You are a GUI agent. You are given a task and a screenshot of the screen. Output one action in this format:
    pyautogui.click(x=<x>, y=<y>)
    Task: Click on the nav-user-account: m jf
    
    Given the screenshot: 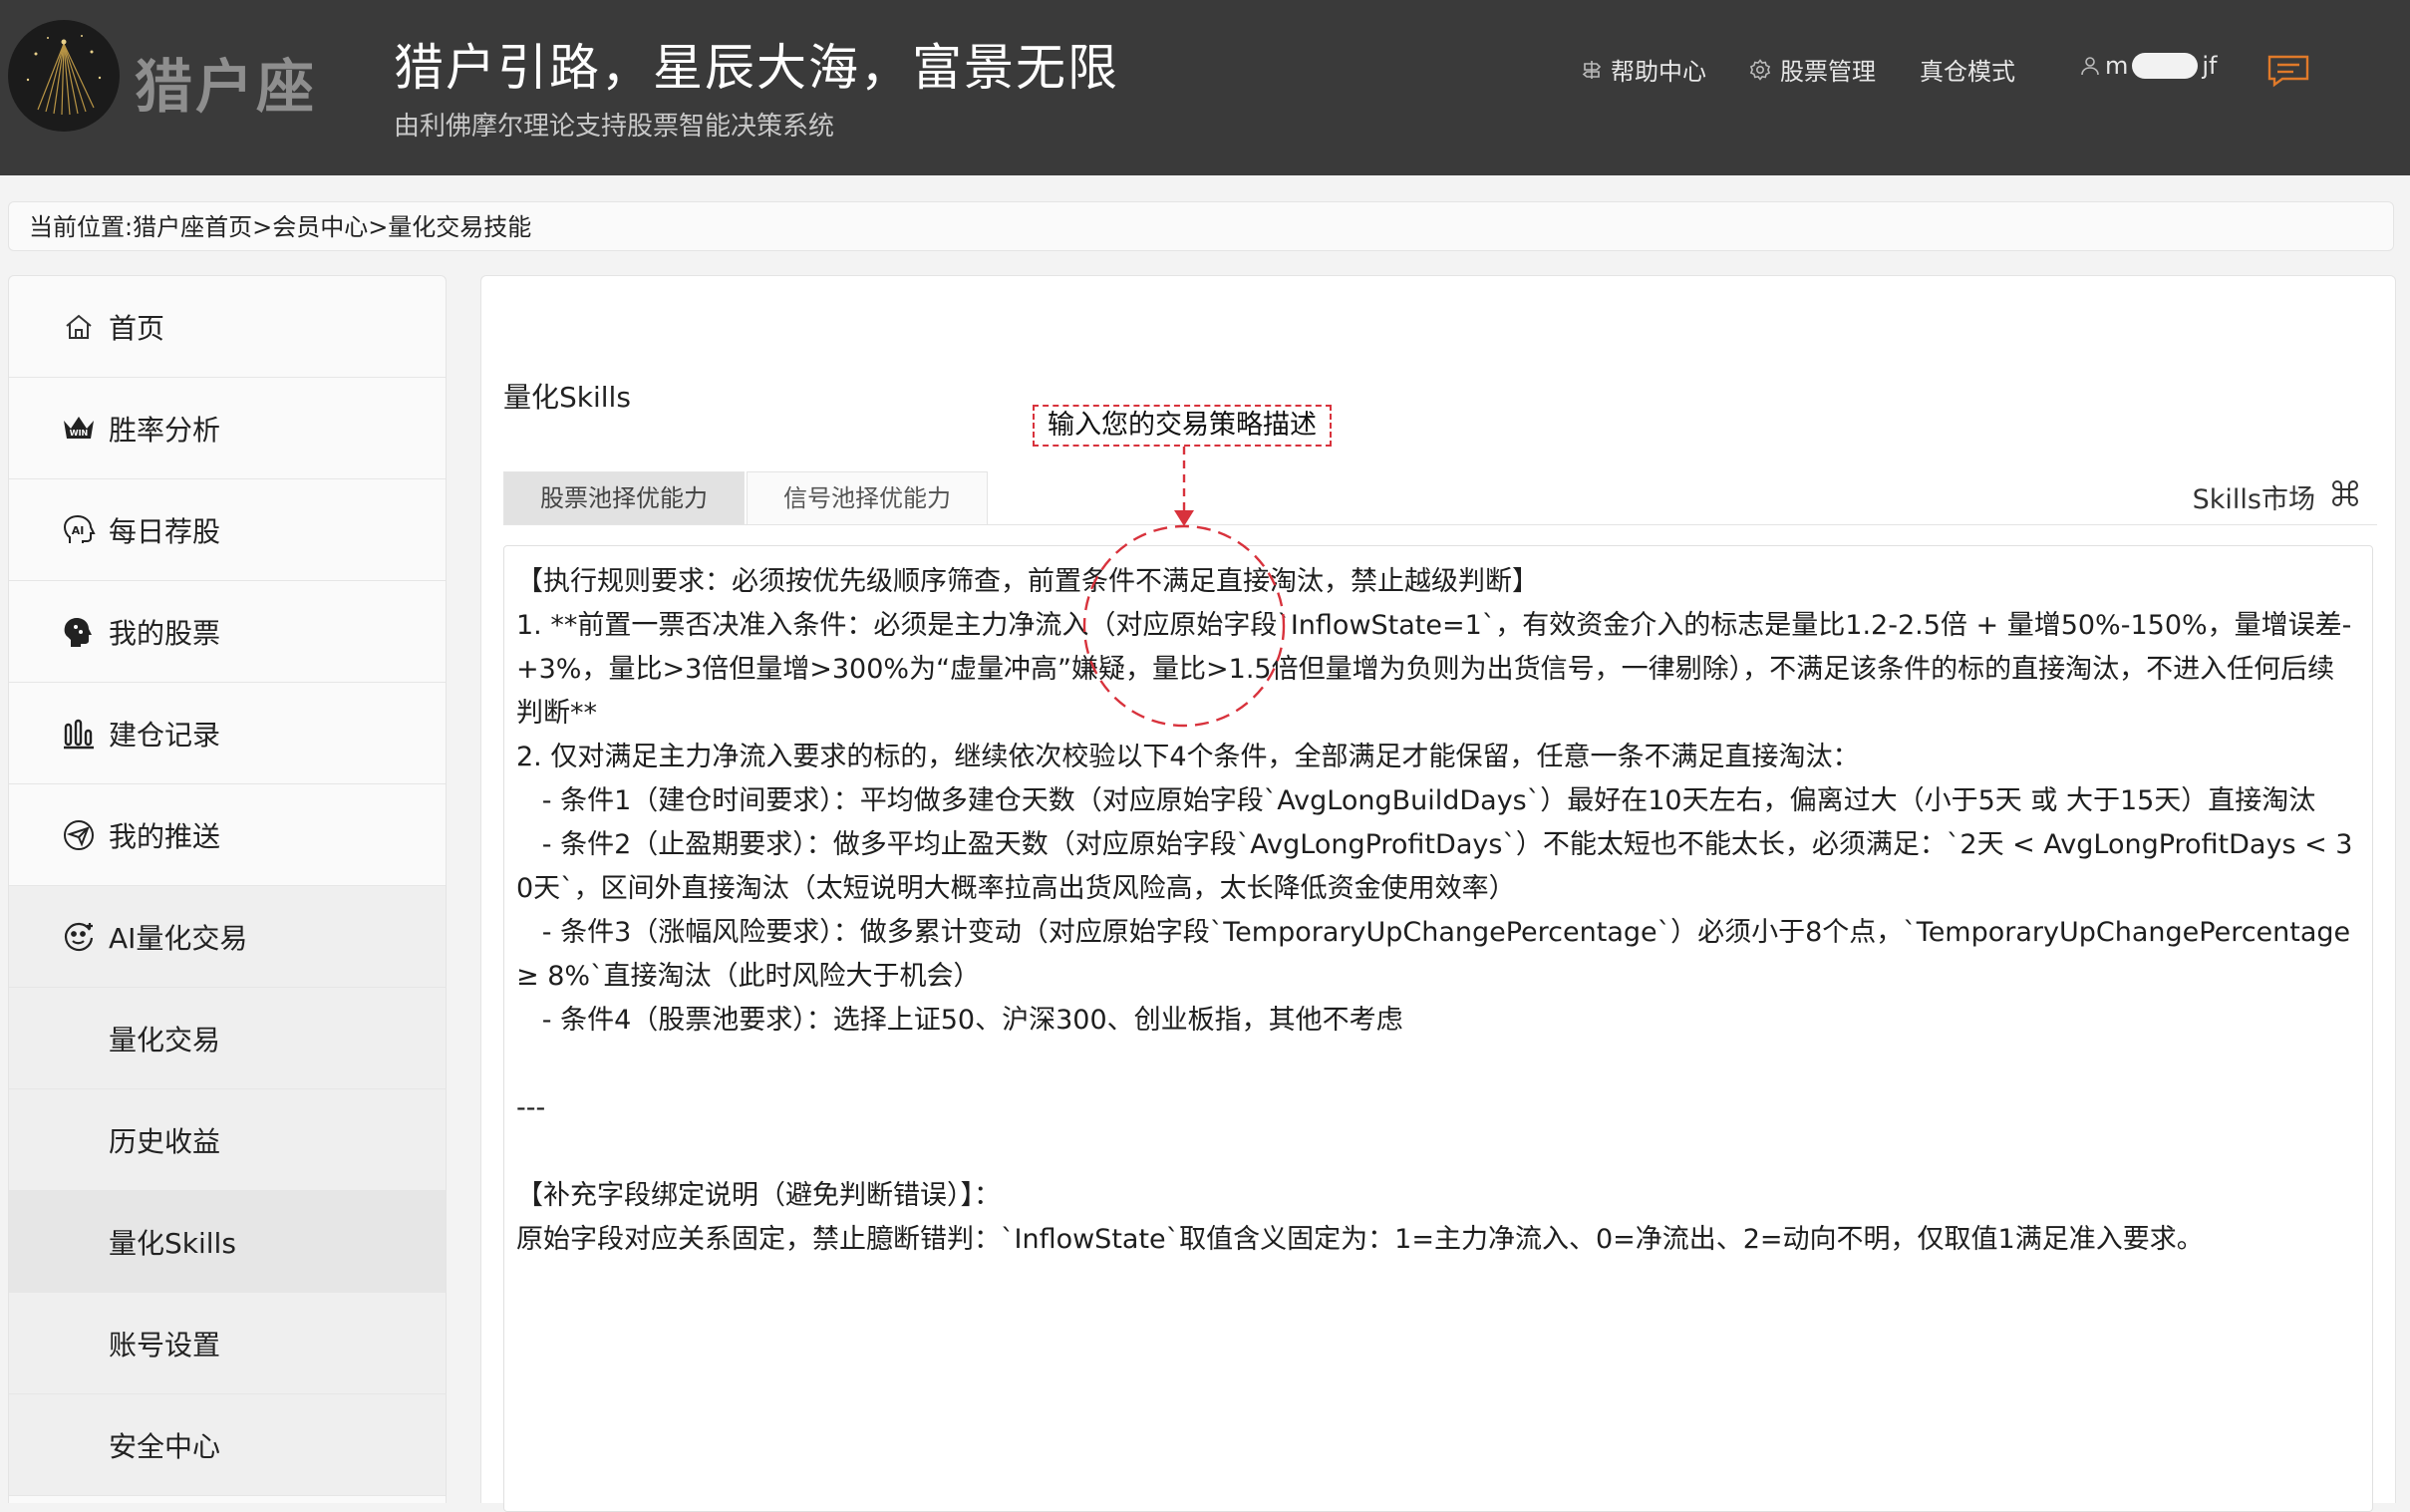 What is the action you would take?
    pyautogui.click(x=2148, y=66)
    